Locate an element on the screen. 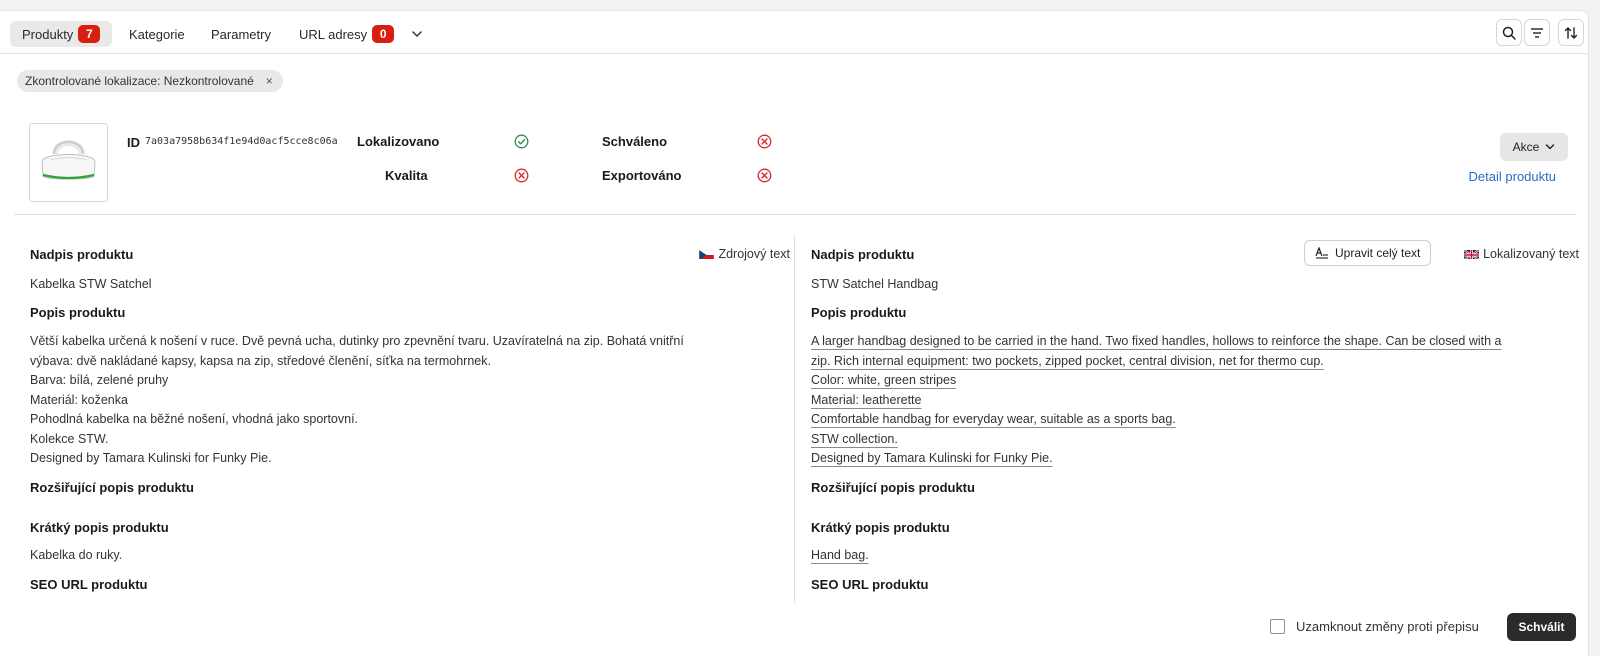  header-divider is located at coordinates (795, 214).